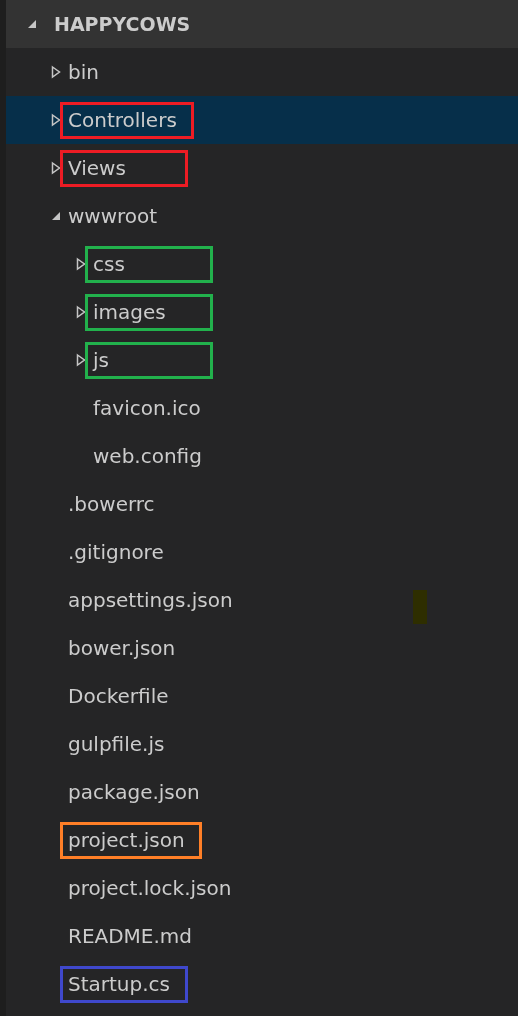  Describe the element at coordinates (101, 360) in the screenshot. I see `item-label: js` at that location.